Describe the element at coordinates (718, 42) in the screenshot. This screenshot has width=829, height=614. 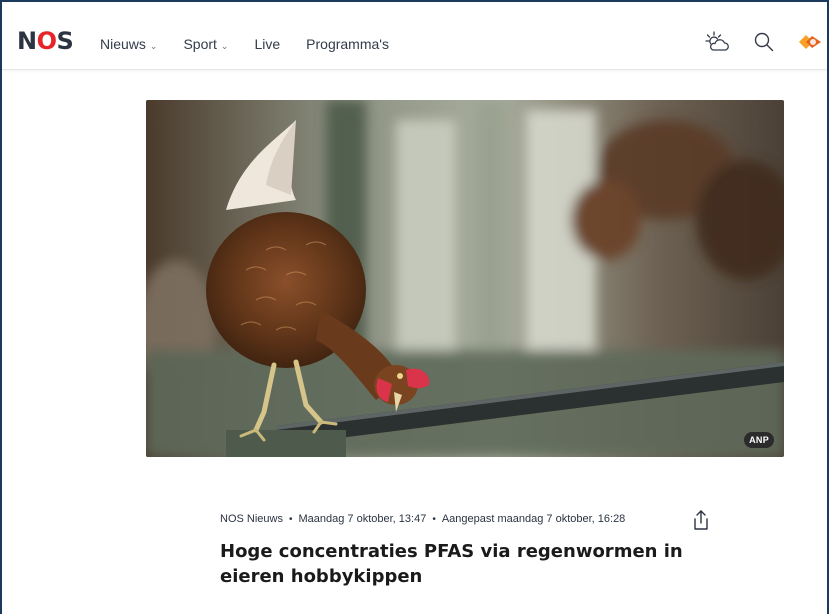
I see `weather-icon` at that location.